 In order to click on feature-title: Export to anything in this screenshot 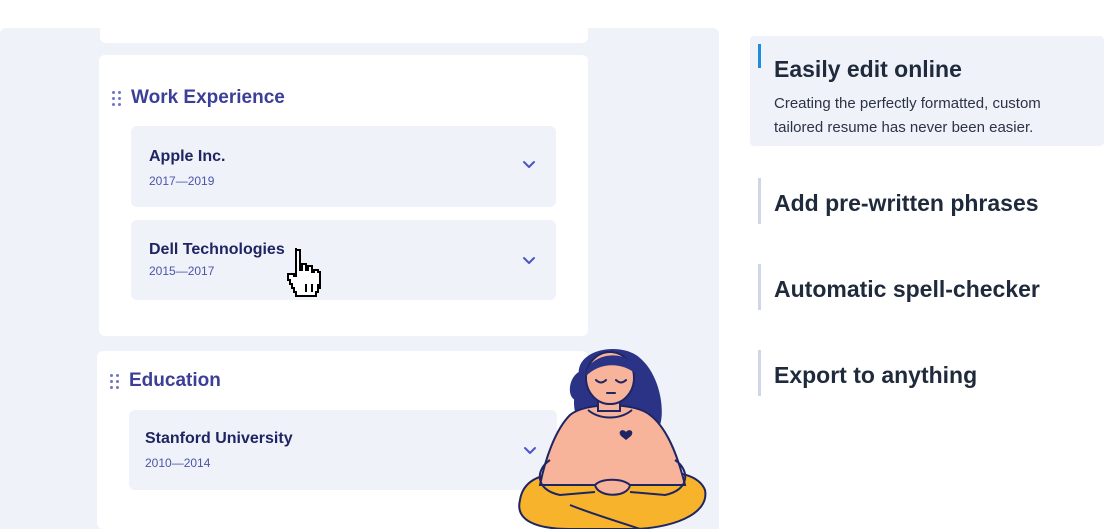, I will do `click(876, 375)`.